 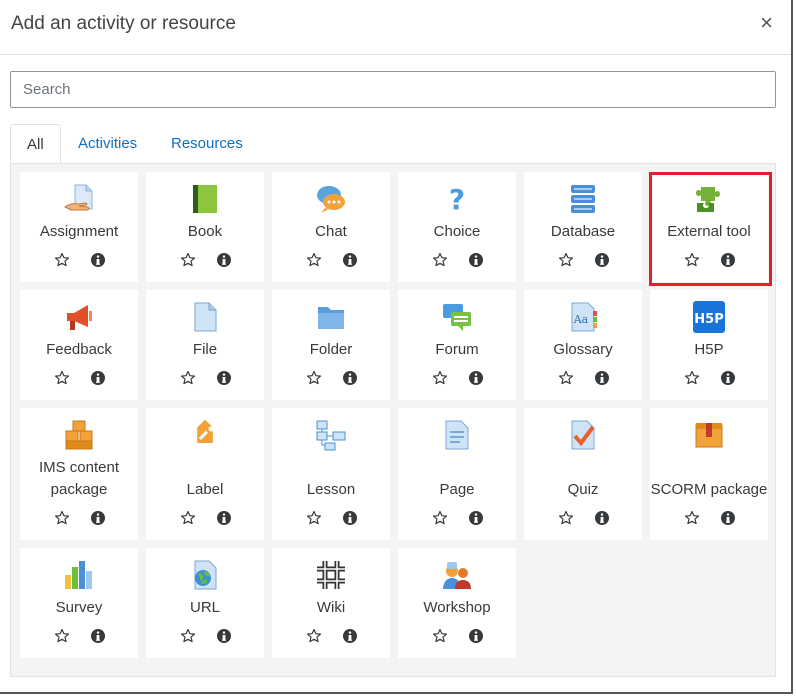 I want to click on module-card-choice: ? Choice, so click(x=457, y=227).